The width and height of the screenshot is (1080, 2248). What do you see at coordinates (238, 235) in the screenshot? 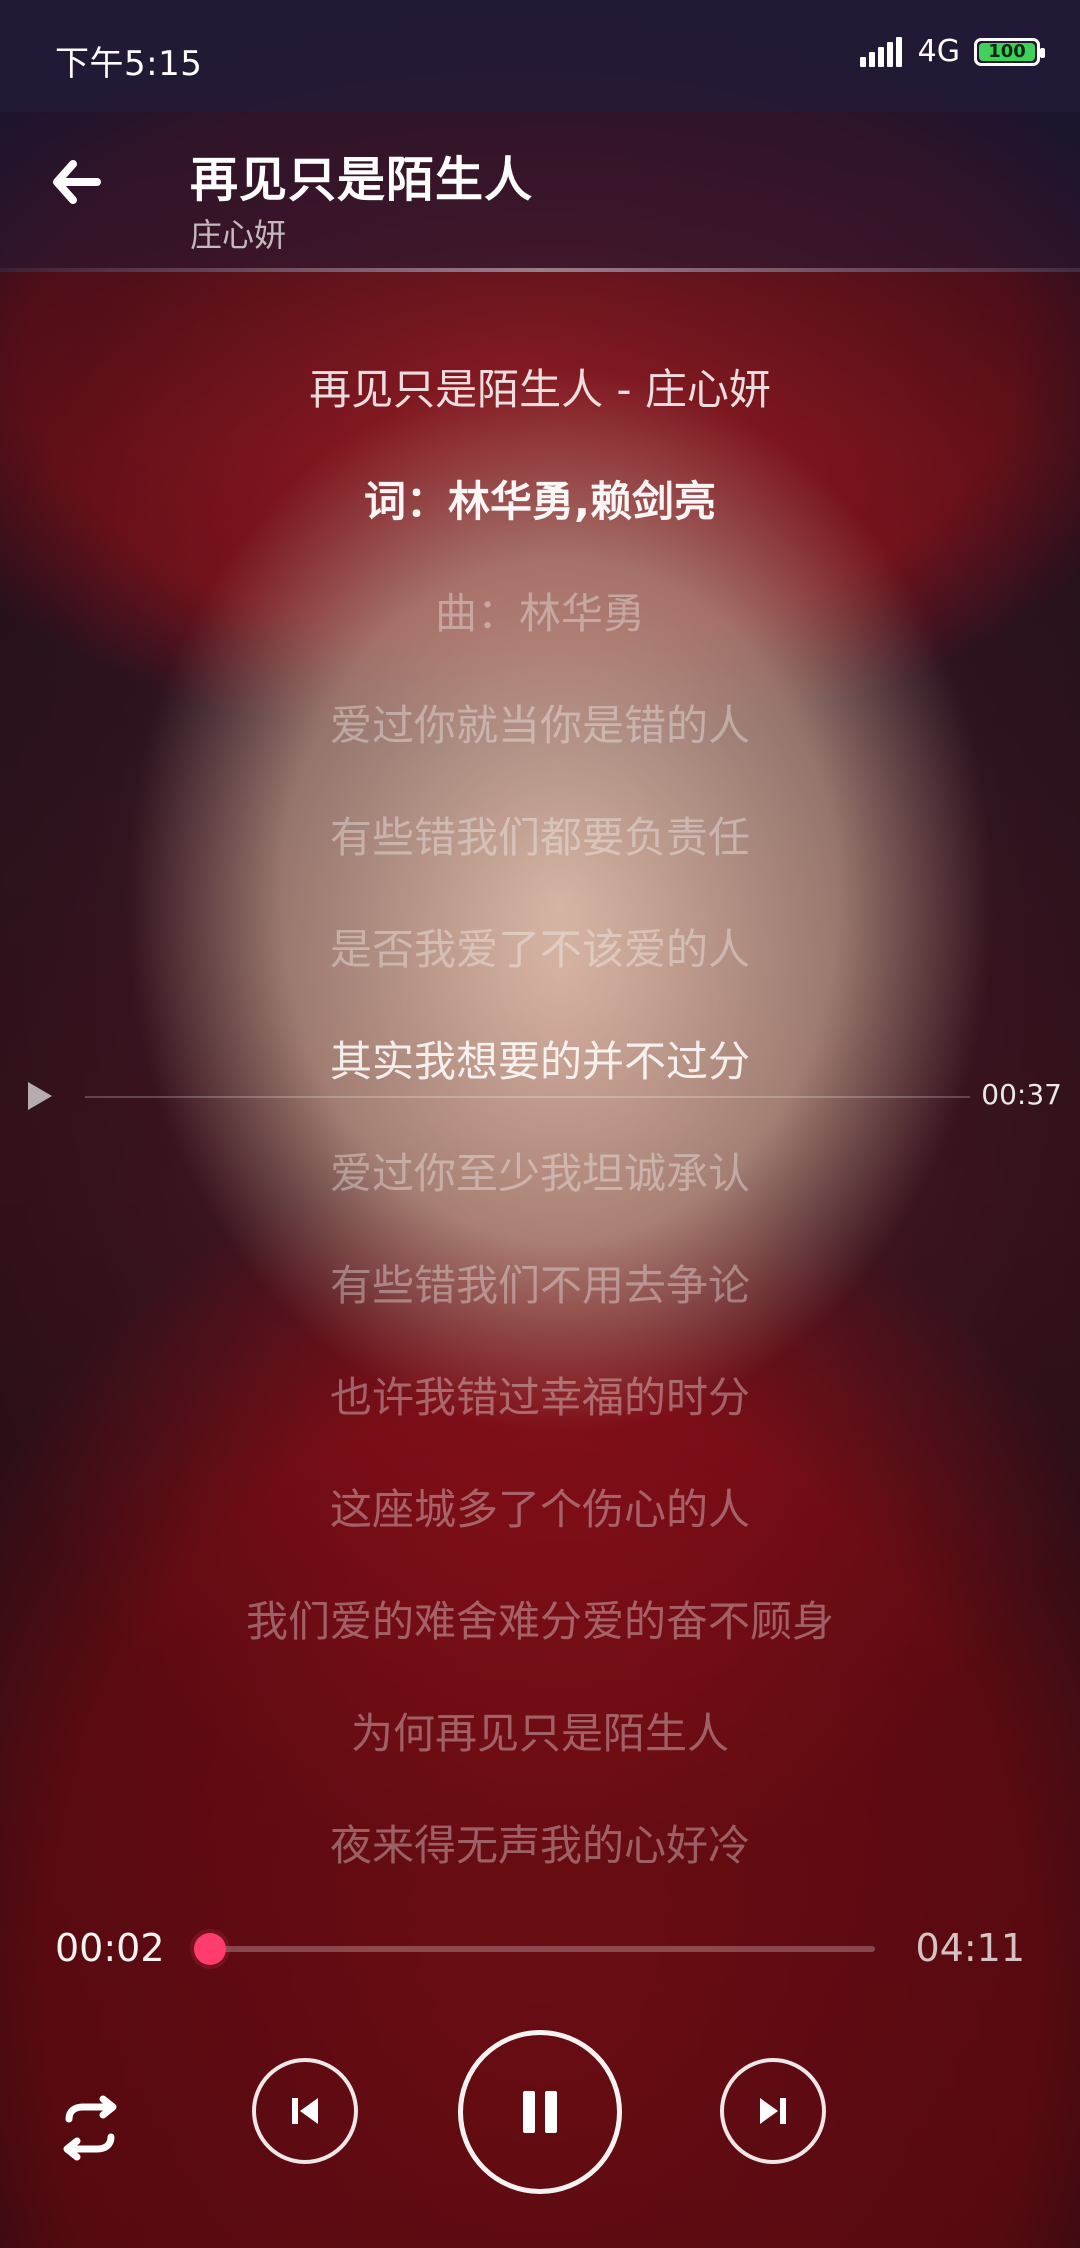
I see `song-artist: 庄心妍` at bounding box center [238, 235].